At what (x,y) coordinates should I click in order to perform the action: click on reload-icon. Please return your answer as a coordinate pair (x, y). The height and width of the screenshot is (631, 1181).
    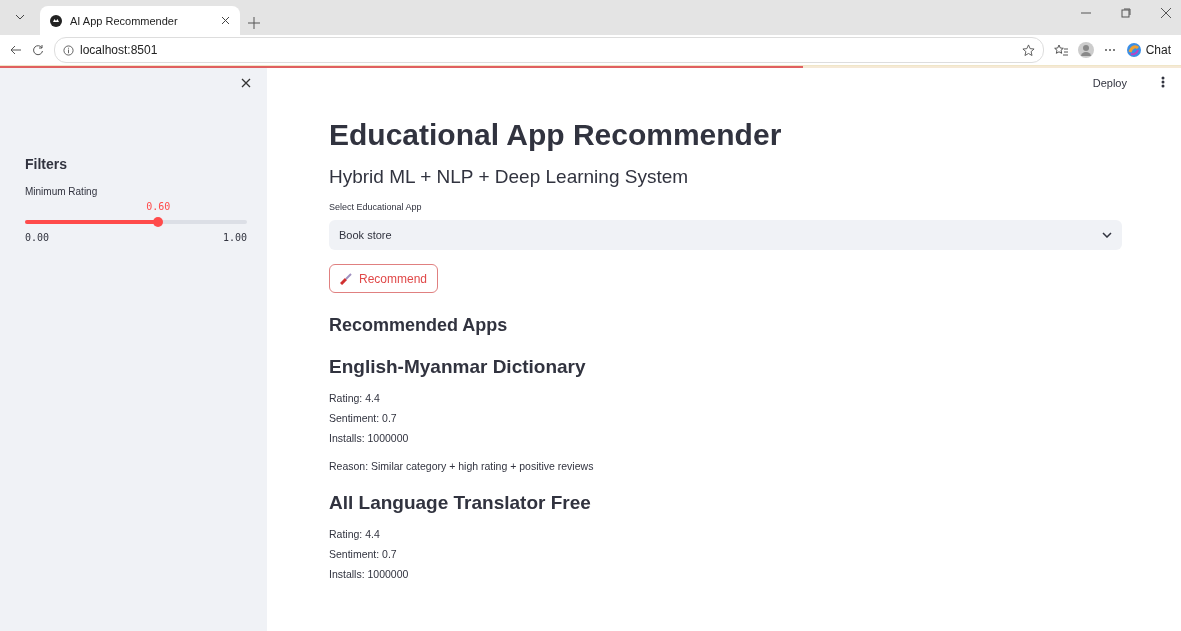
    Looking at the image, I should click on (38, 50).